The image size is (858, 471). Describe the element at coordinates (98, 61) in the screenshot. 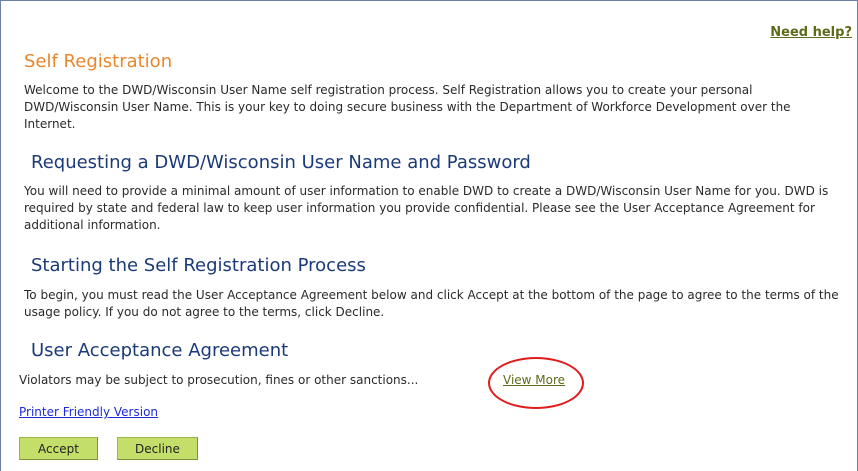

I see `self-registration-heading: Self Registration` at that location.